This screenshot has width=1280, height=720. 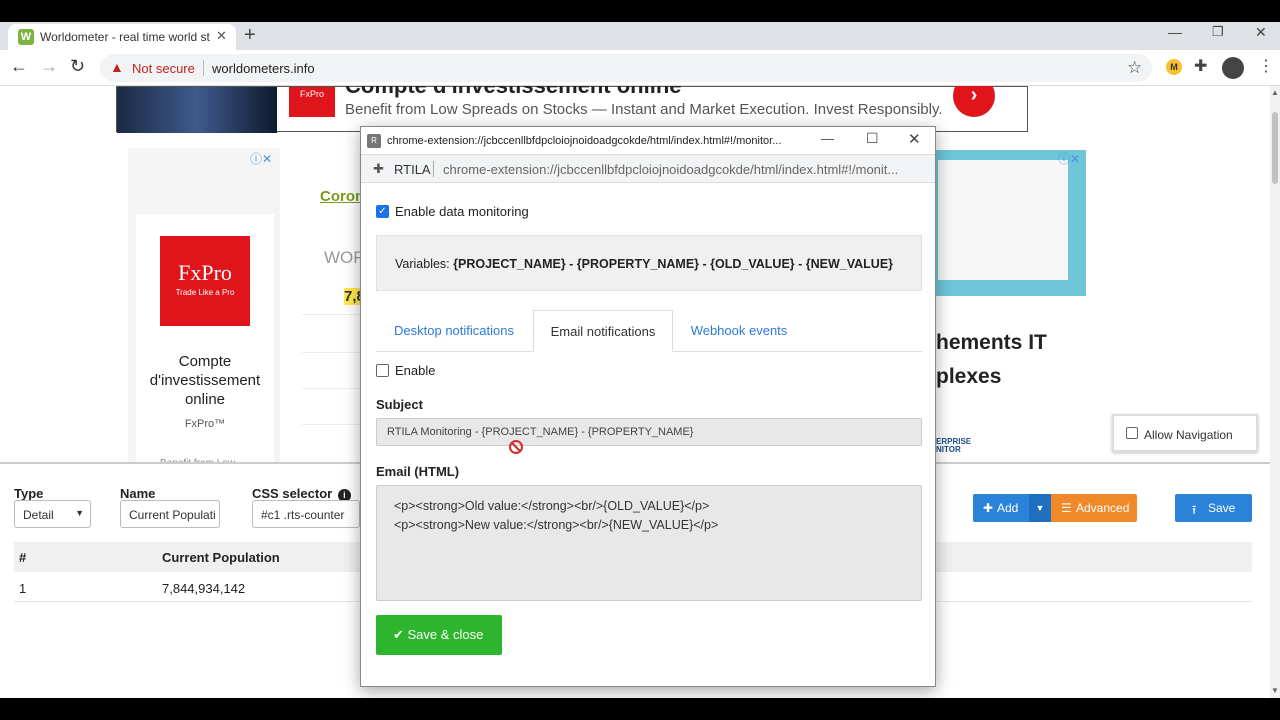 I want to click on add-dropdown-chevron-icon: ▼, so click(x=1040, y=508).